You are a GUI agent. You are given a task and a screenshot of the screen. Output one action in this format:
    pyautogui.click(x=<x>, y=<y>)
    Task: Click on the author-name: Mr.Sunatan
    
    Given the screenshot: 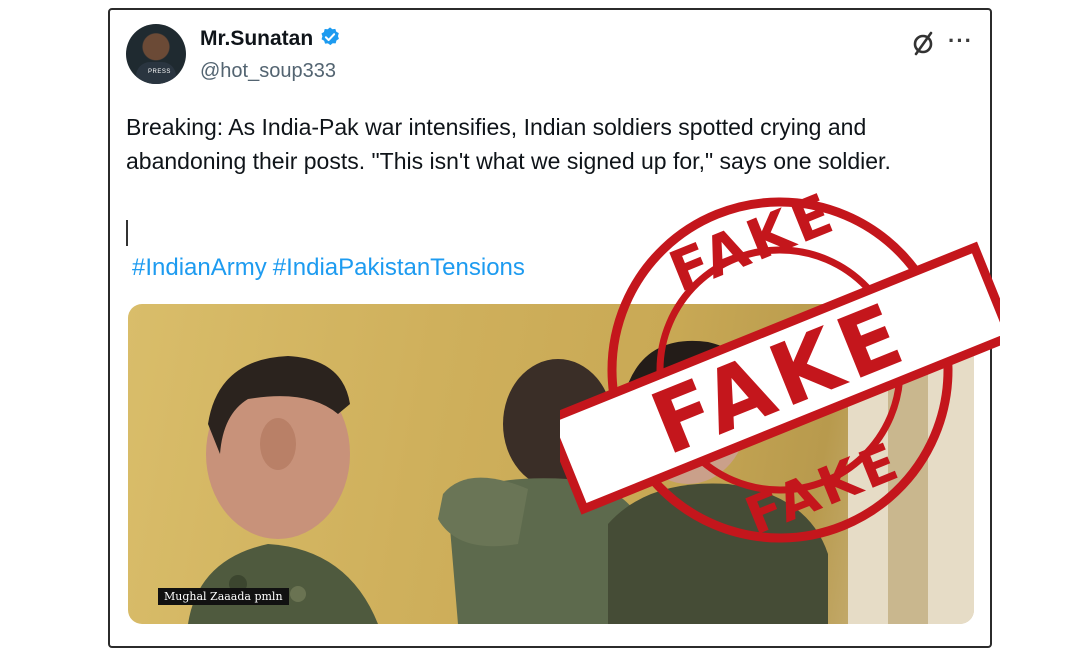 What is the action you would take?
    pyautogui.click(x=270, y=38)
    